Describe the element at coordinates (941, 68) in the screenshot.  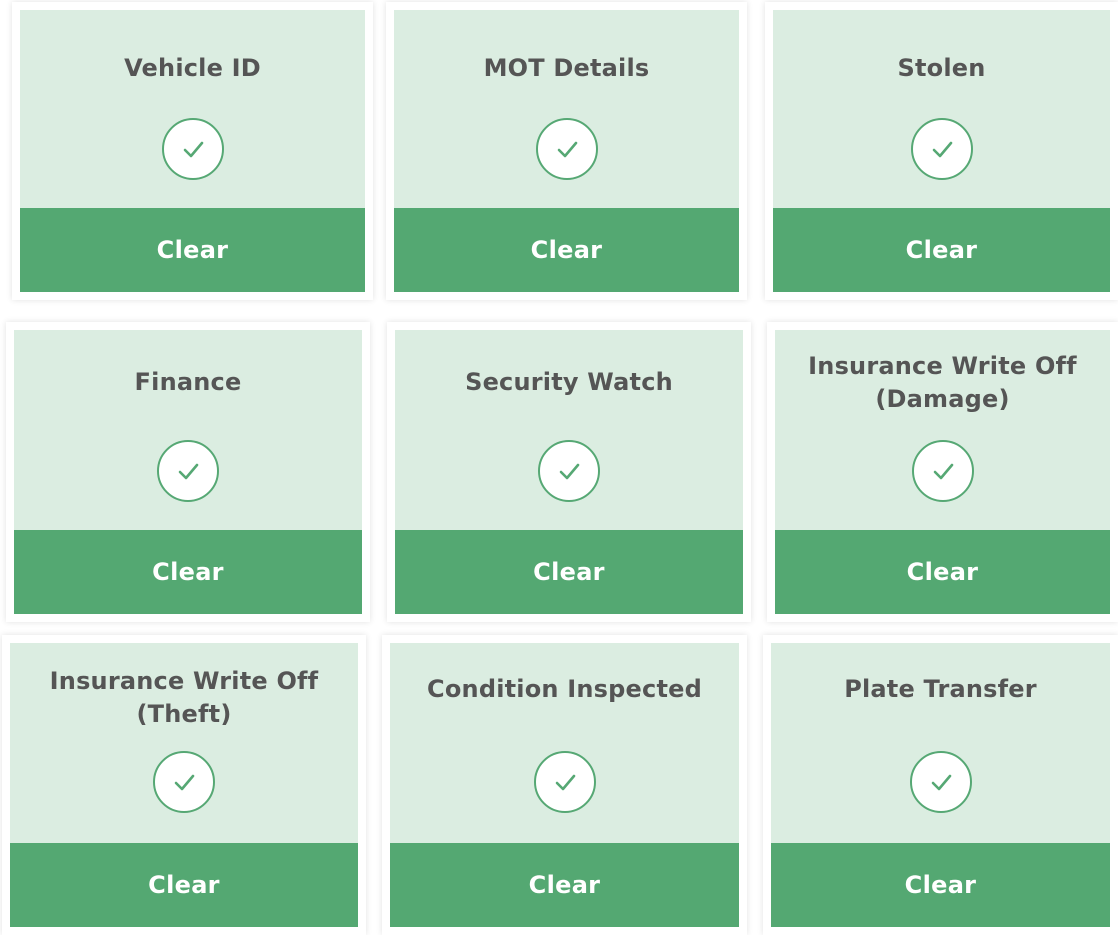
I see `check-title: Stolen` at that location.